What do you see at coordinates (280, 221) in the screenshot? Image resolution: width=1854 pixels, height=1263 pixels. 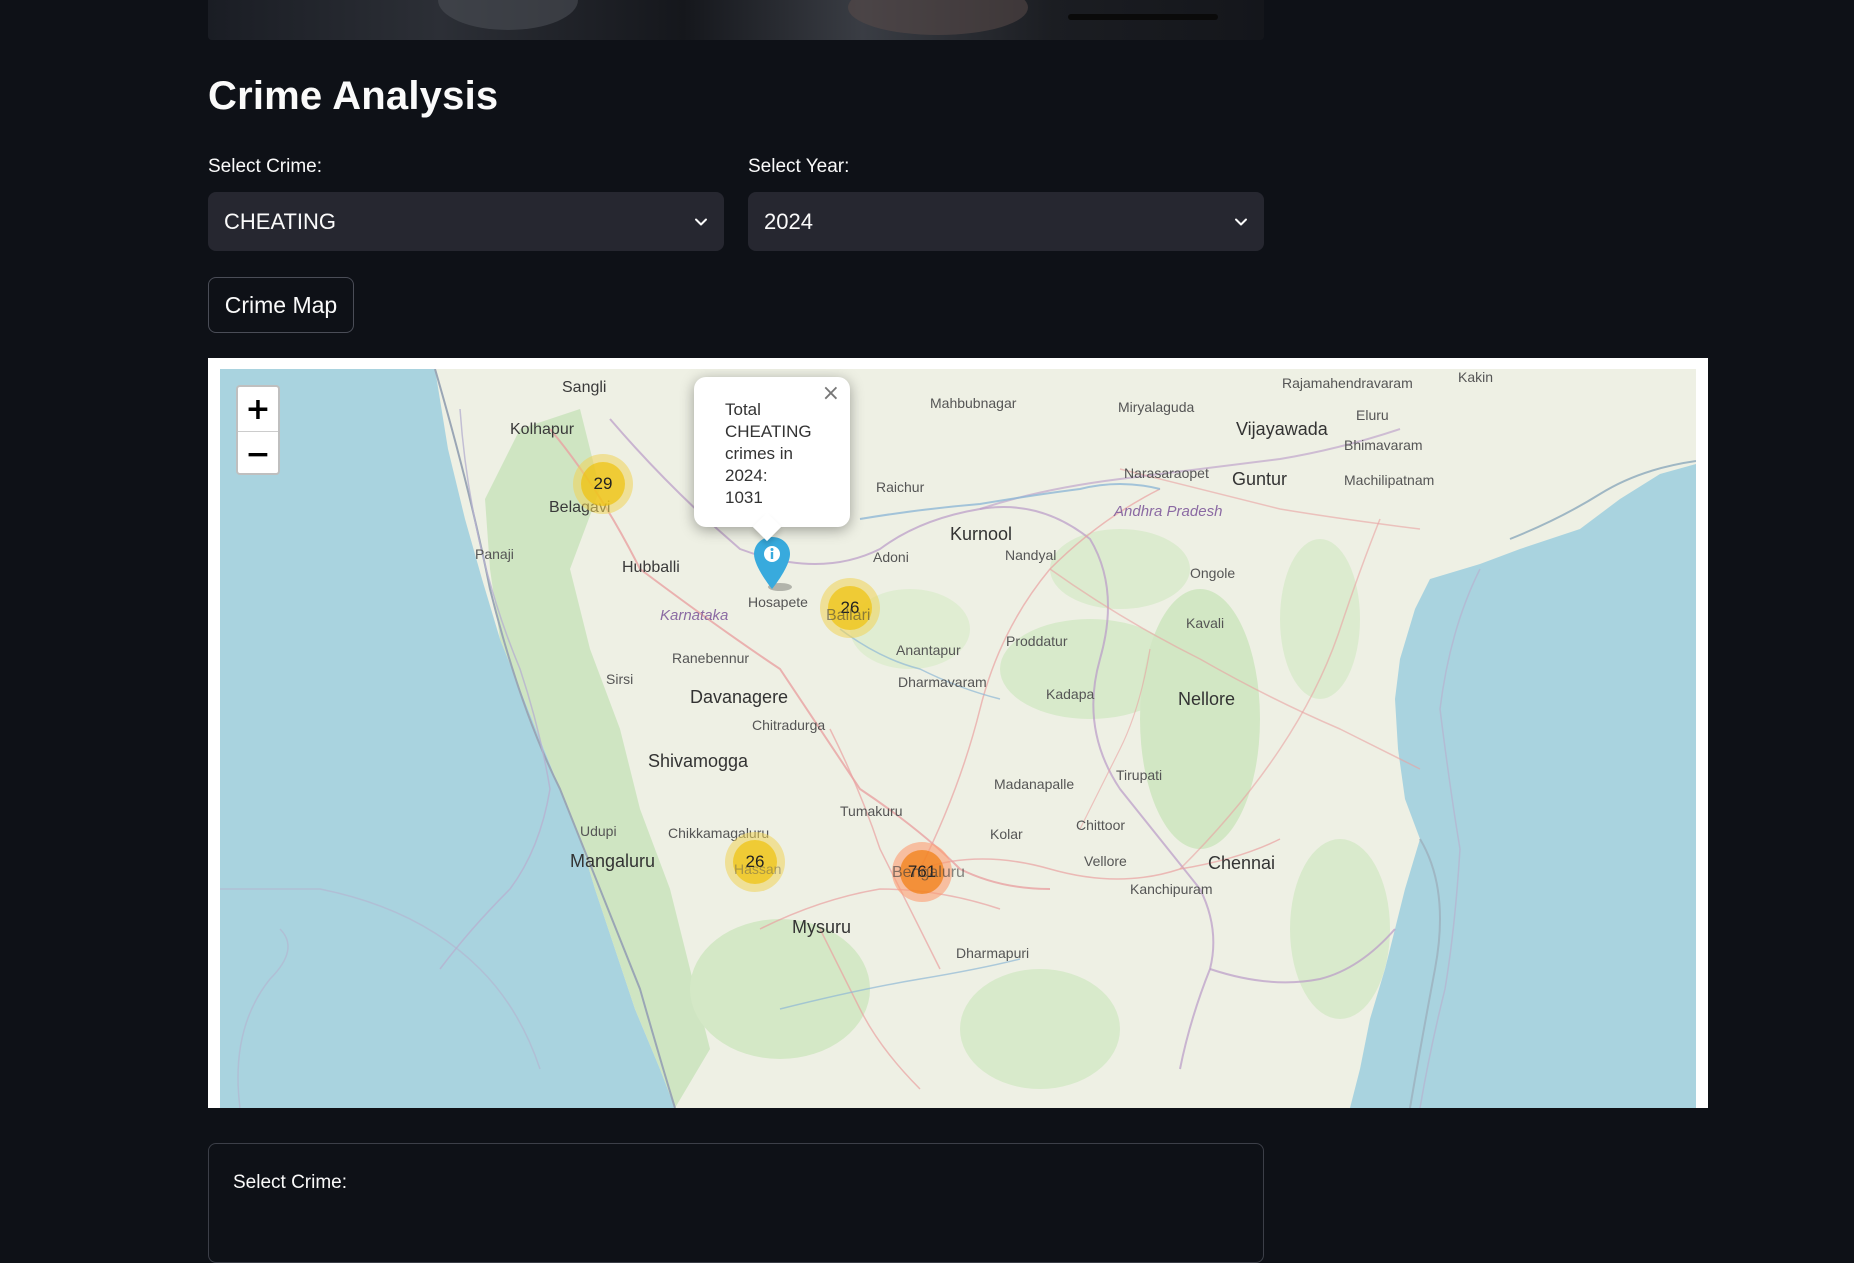 I see `crime-select-value: CHEATING` at bounding box center [280, 221].